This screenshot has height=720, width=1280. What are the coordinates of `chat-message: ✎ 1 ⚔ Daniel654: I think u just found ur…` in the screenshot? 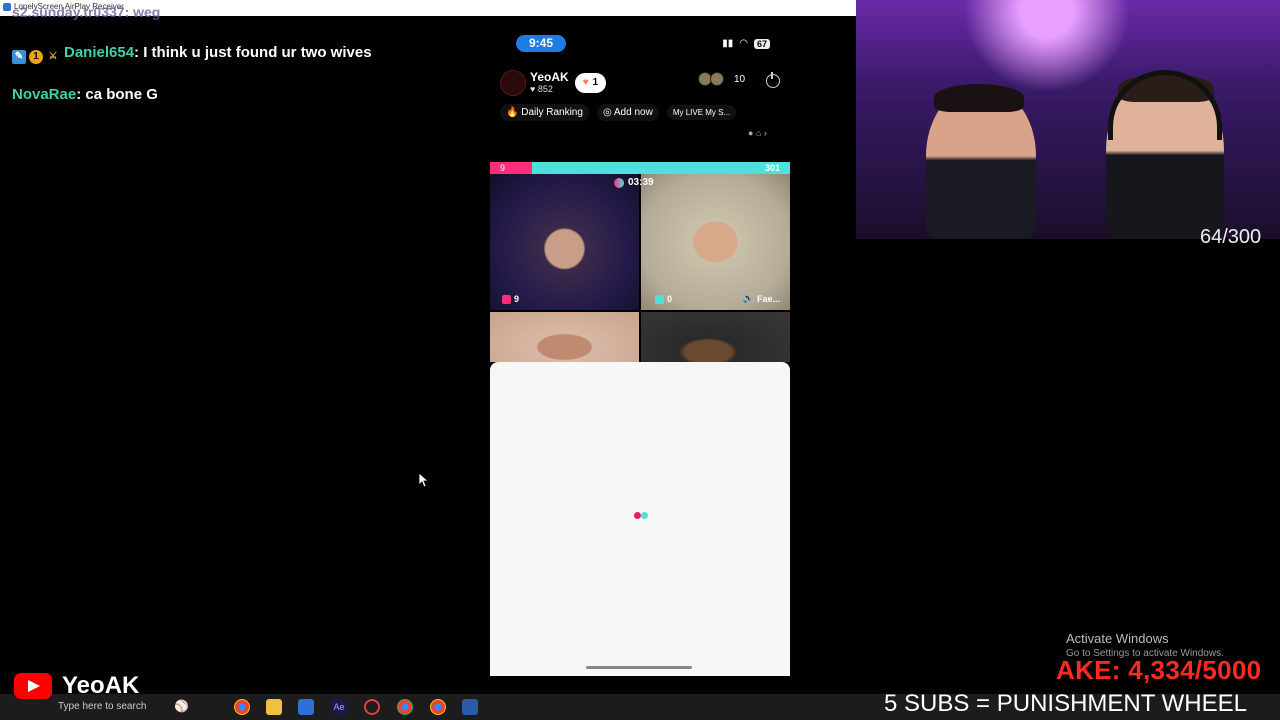 It's located at (192, 54).